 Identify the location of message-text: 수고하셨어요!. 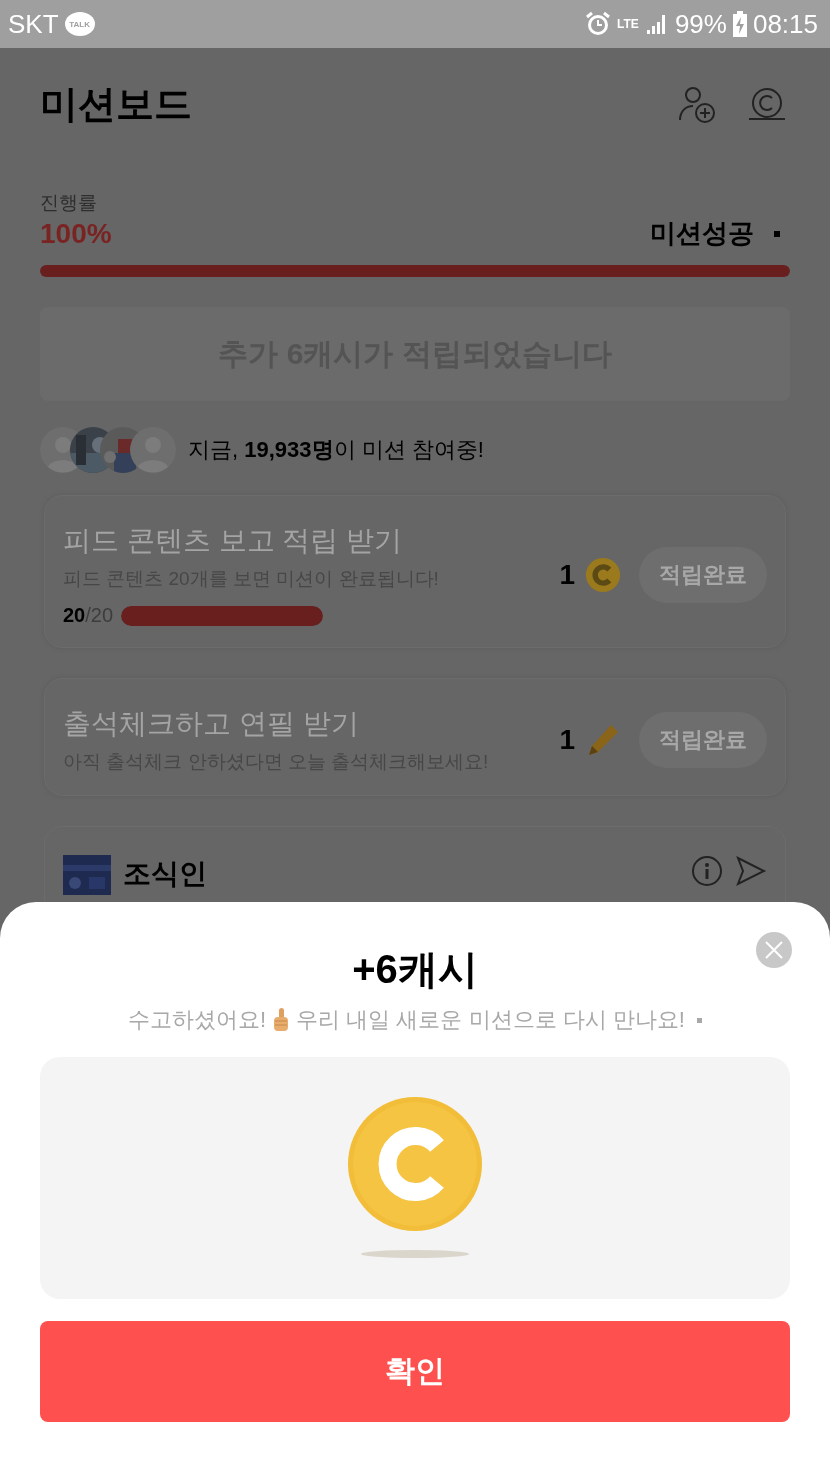
(197, 1020).